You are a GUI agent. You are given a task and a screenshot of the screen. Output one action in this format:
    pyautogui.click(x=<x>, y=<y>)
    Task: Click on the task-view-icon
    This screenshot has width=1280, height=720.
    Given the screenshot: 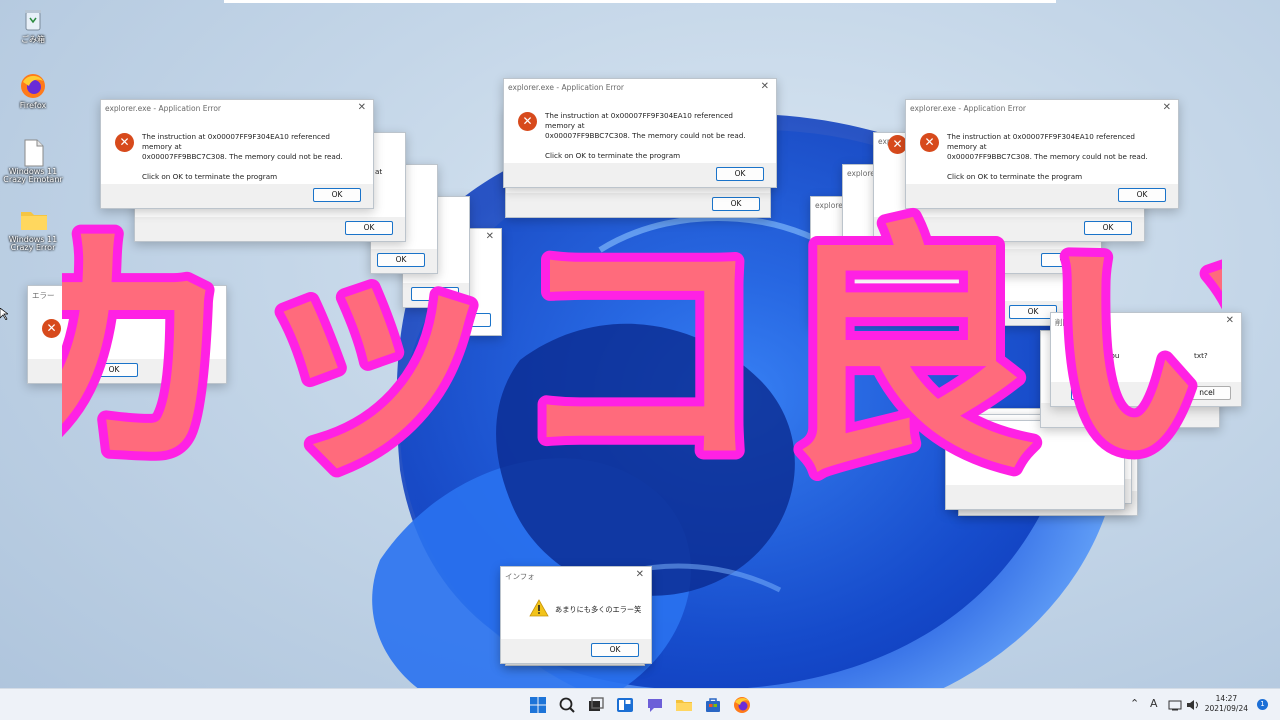 What is the action you would take?
    pyautogui.click(x=596, y=705)
    